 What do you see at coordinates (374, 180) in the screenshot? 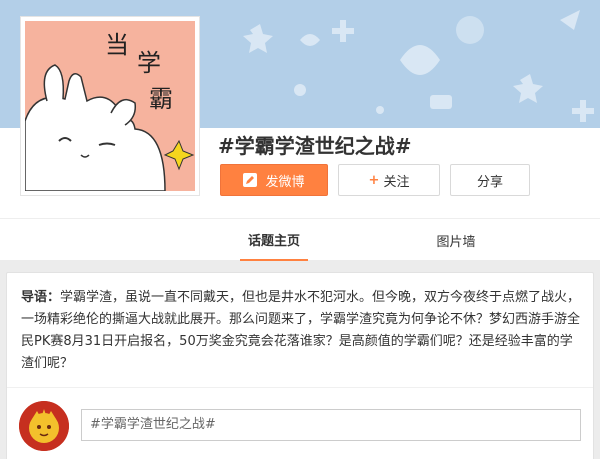
I see `plus-icon: +` at bounding box center [374, 180].